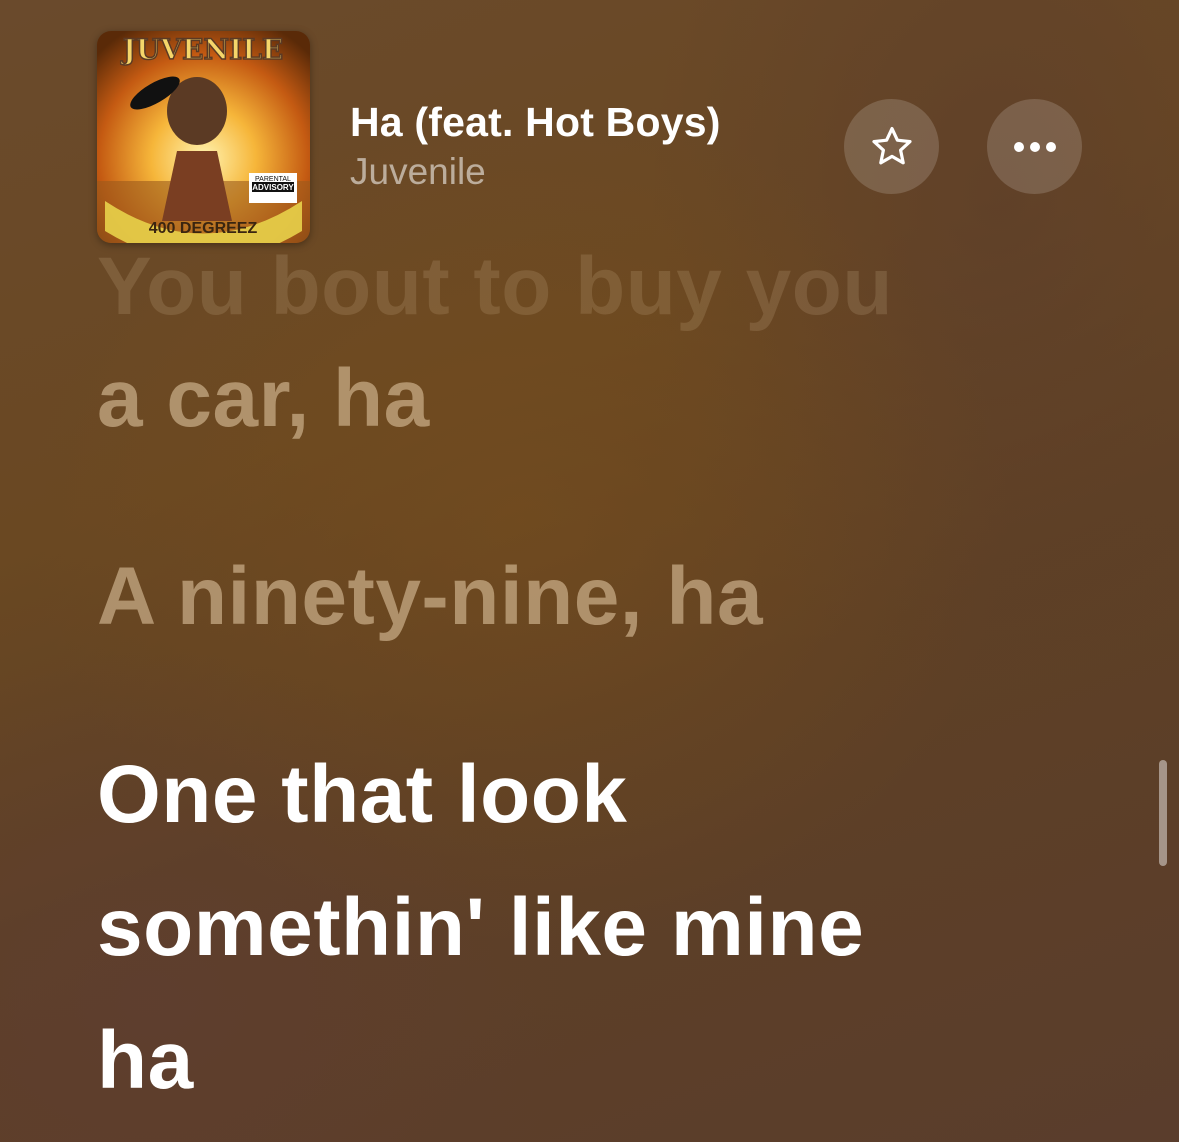  I want to click on album-logo: JUVENILE, so click(201, 49).